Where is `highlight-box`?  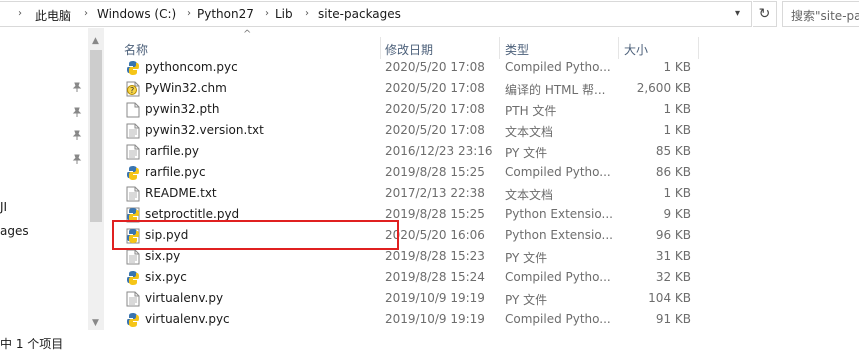 highlight-box is located at coordinates (255, 235).